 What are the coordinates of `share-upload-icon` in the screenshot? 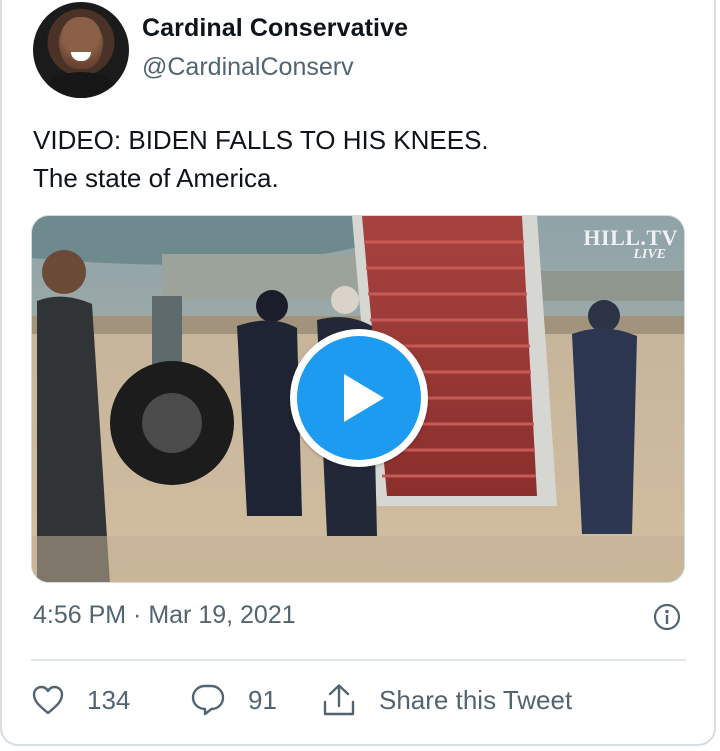 It's located at (339, 700).